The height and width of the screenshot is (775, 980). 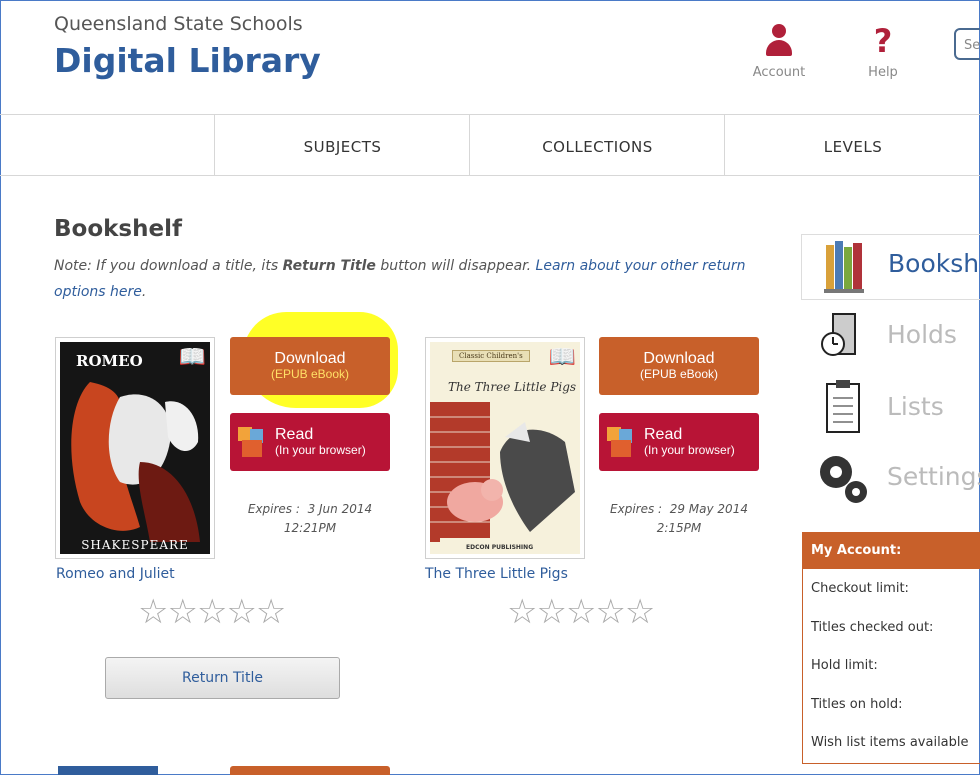 I want to click on sidebar-label-bookshelf: Booksh, so click(x=934, y=263).